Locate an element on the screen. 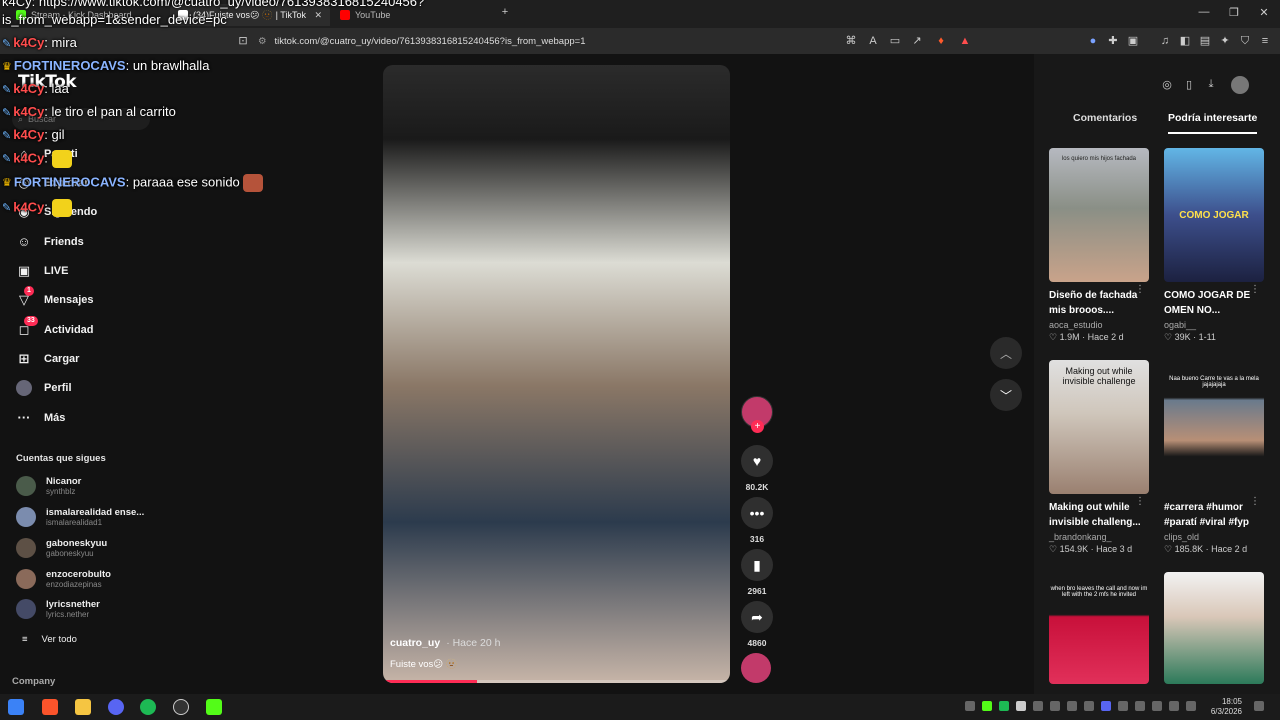 This screenshot has height=720, width=1280. brave-browser-icon is located at coordinates (50, 707).